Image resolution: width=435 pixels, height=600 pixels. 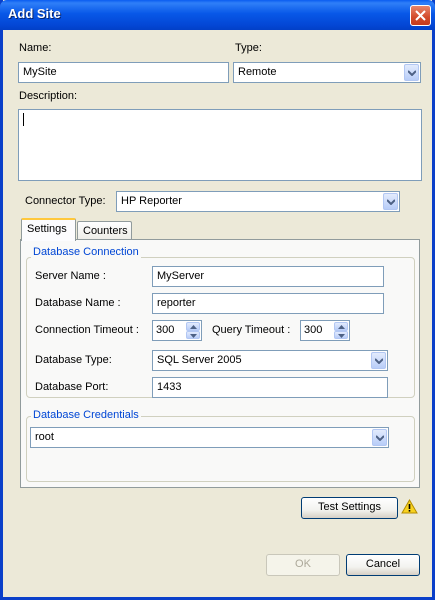 What do you see at coordinates (86, 252) in the screenshot?
I see `database-connection-title: Database Connection` at bounding box center [86, 252].